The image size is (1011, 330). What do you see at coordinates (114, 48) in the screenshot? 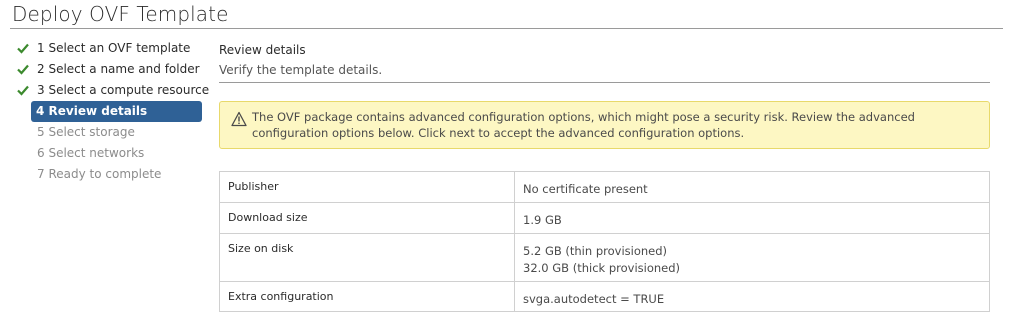
I see `step-label: 1 Select an OVF template` at bounding box center [114, 48].